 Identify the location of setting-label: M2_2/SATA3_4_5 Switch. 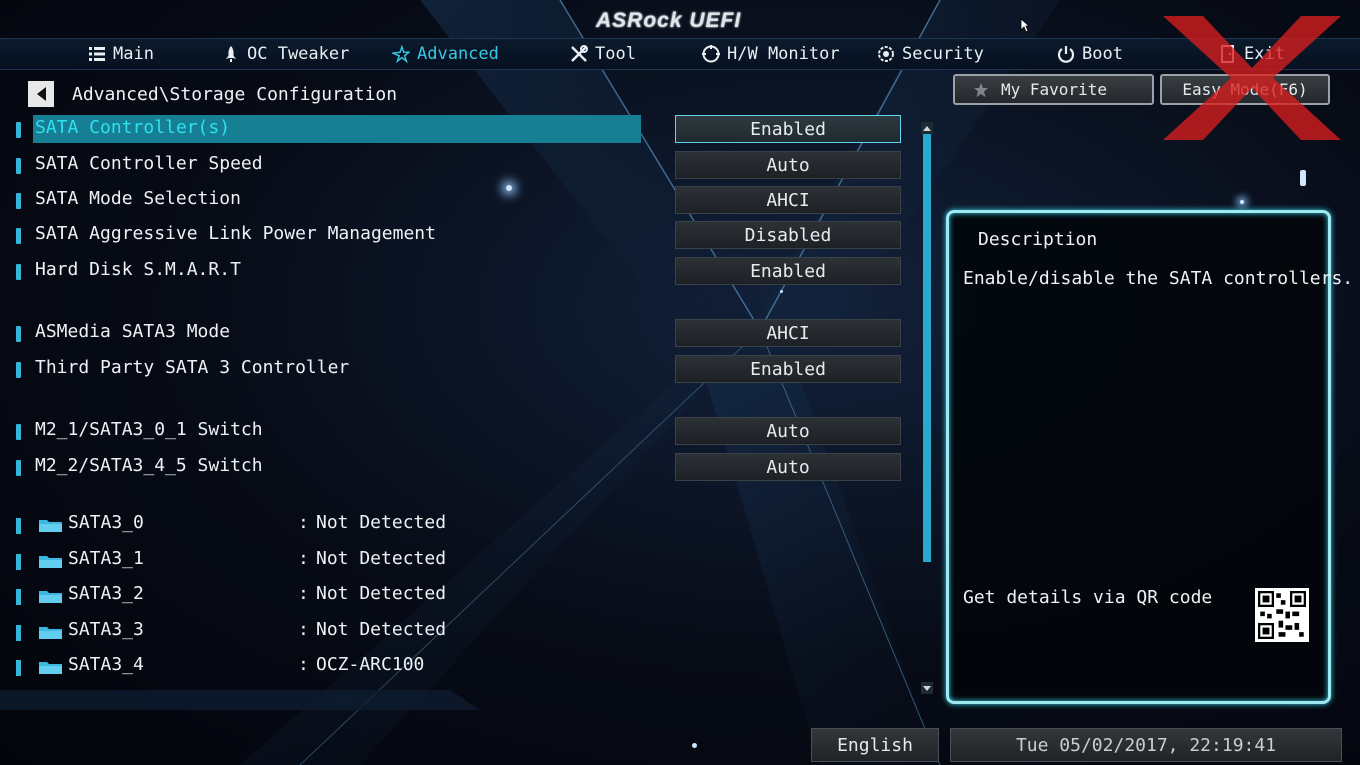
(149, 465).